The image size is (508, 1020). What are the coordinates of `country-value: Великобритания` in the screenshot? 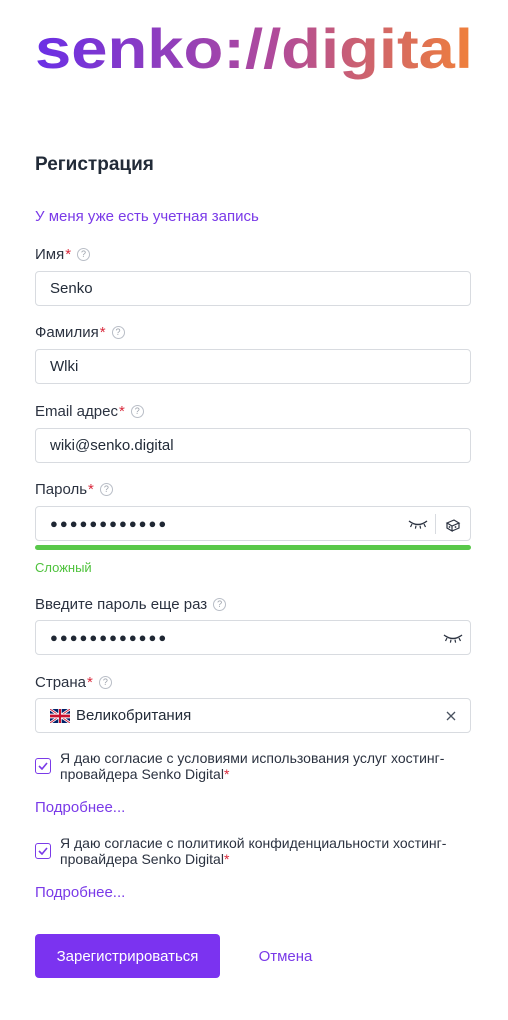 It's located at (134, 715).